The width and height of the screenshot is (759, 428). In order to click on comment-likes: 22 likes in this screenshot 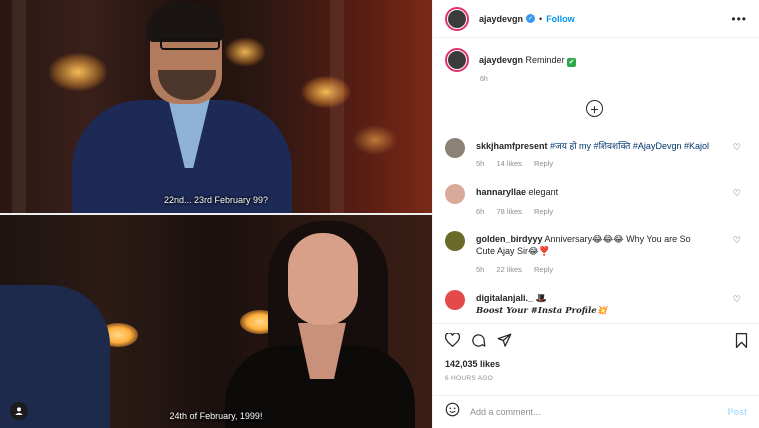, I will do `click(508, 269)`.